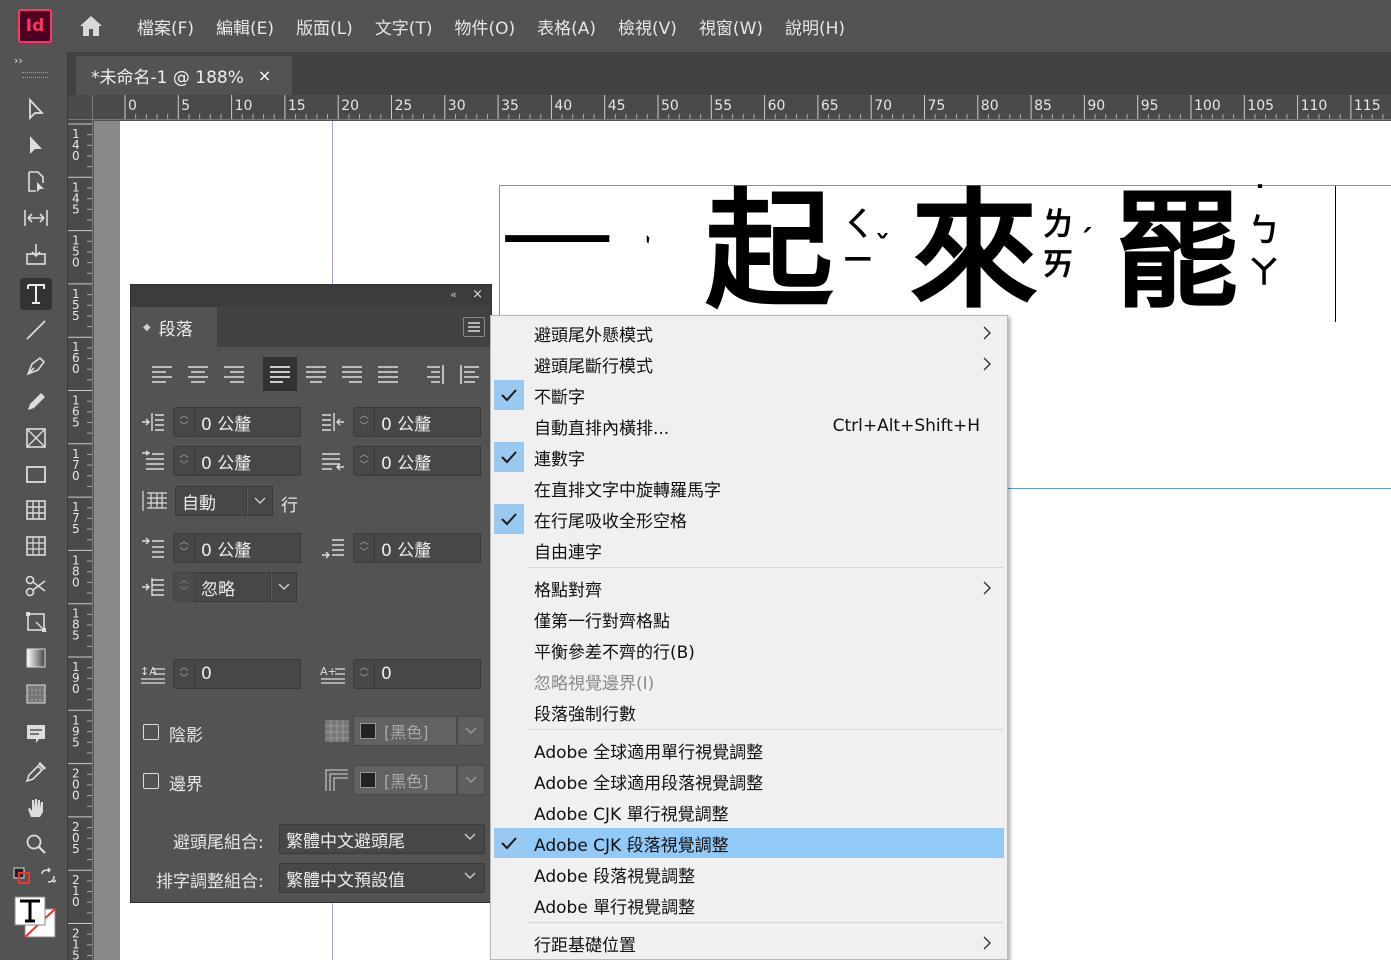 This screenshot has height=960, width=1391. I want to click on gradient-swatch-tool-icon, so click(36, 658).